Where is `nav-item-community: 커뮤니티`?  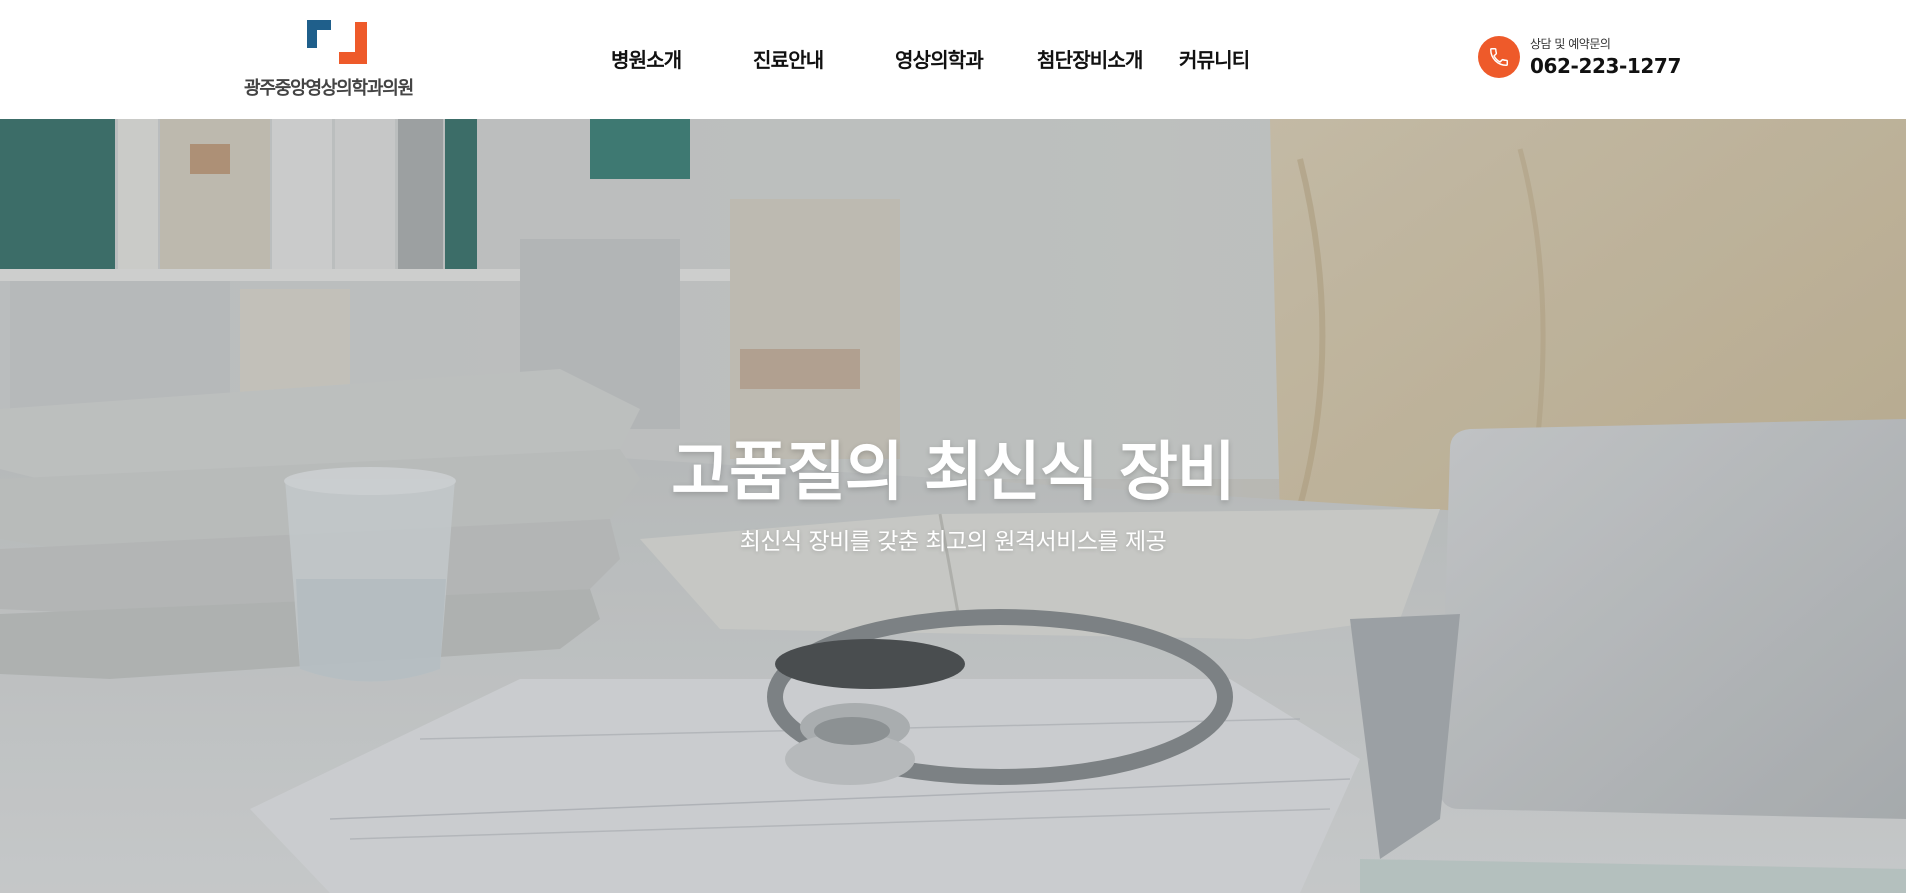 nav-item-community: 커뮤니티 is located at coordinates (1214, 58).